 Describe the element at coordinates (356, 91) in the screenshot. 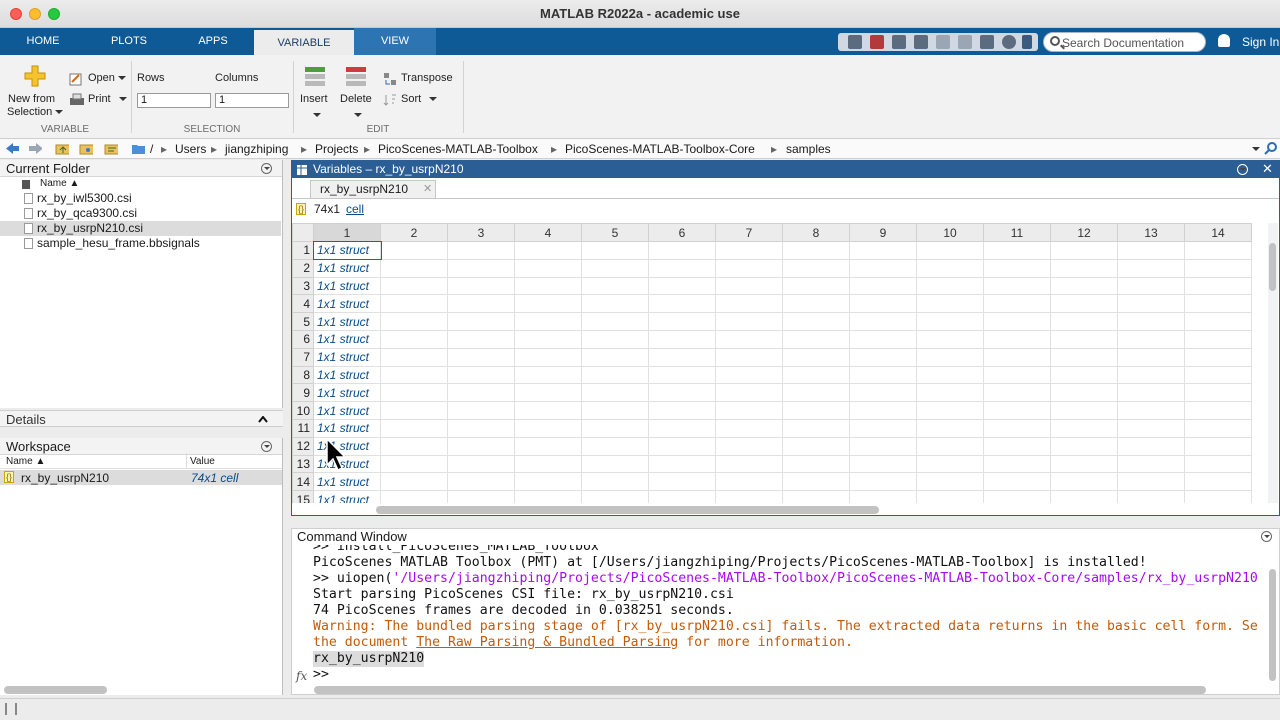

I see `delete-button: Delete` at that location.